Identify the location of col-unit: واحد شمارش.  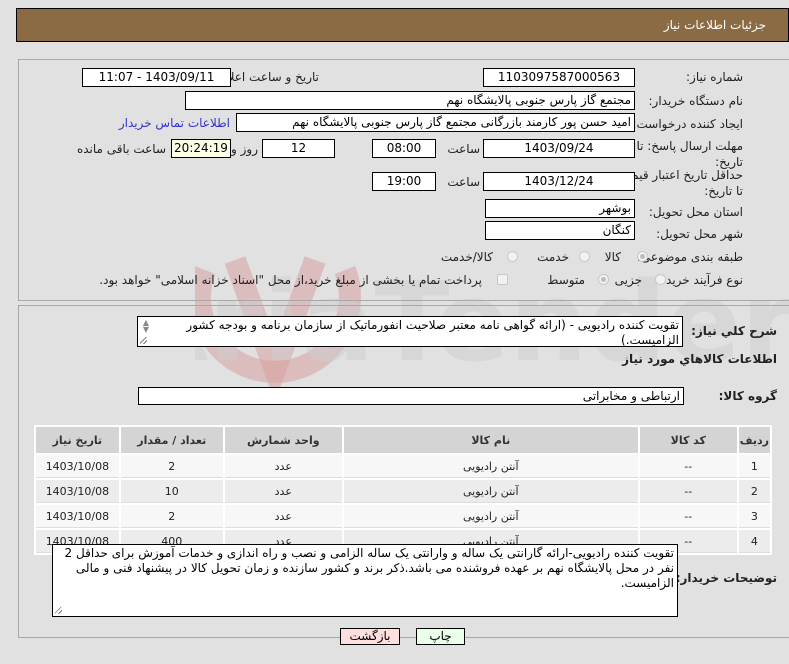
(283, 440).